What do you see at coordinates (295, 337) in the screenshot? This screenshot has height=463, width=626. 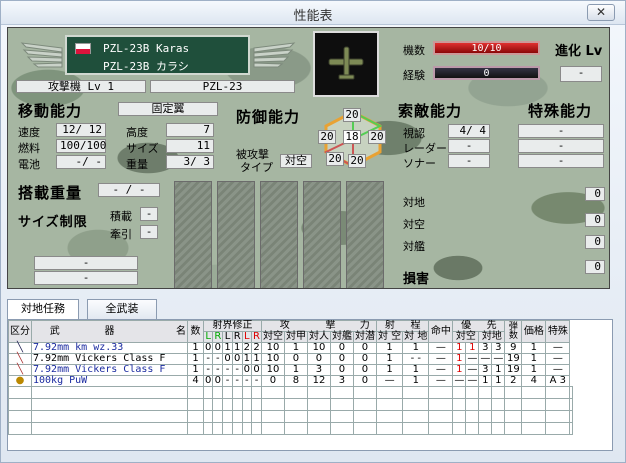 I see `atk-armor: 対甲` at bounding box center [295, 337].